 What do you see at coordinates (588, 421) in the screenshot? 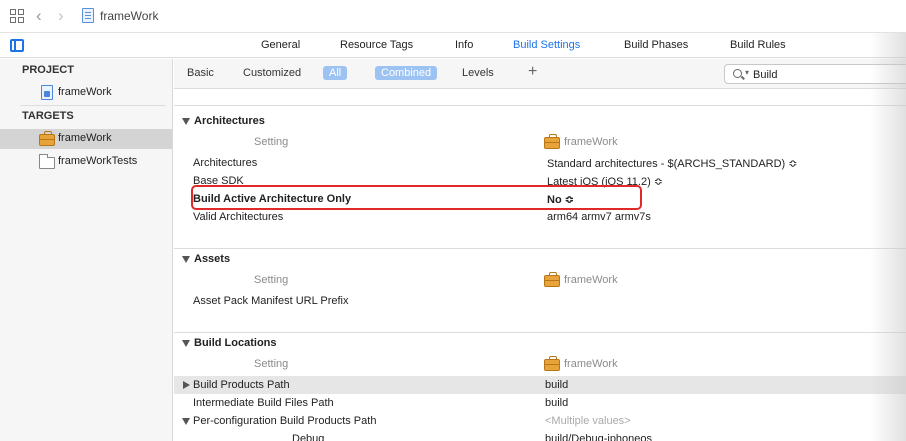
I see `setting-value: <Multiple values>` at bounding box center [588, 421].